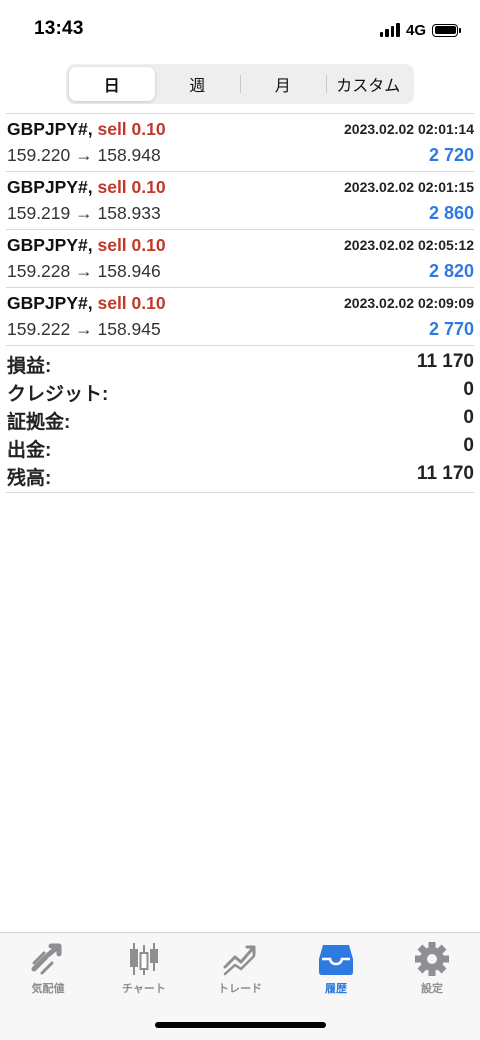 The width and height of the screenshot is (480, 1040). Describe the element at coordinates (240, 362) in the screenshot. I see `summary-row-profit: 損益: 11 170` at that location.